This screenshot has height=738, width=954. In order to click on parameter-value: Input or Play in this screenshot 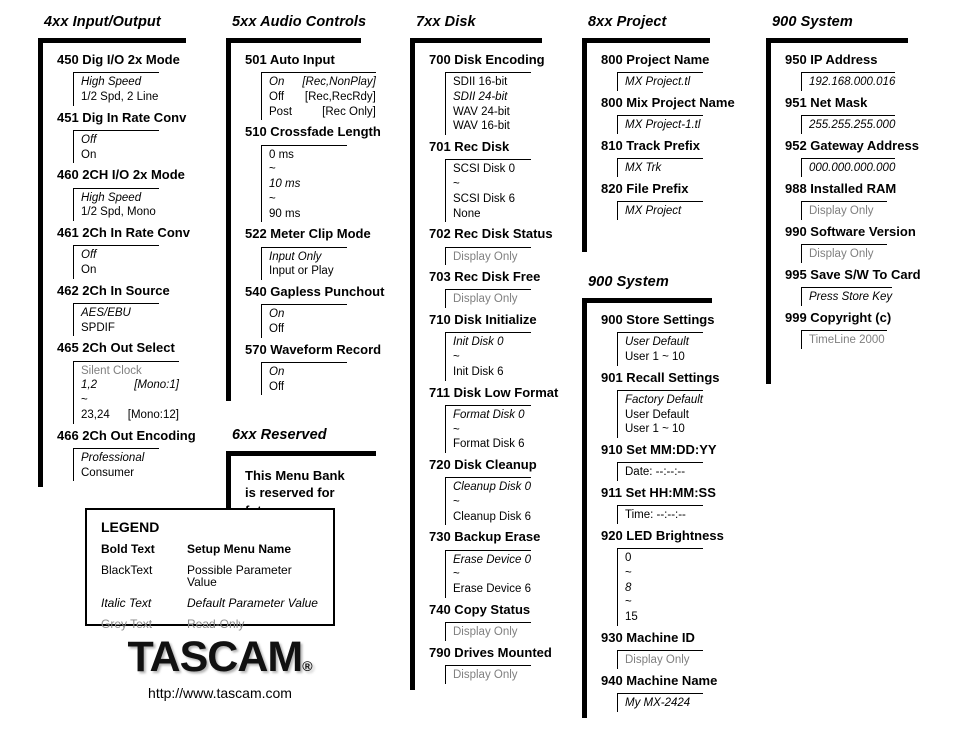, I will do `click(301, 271)`.